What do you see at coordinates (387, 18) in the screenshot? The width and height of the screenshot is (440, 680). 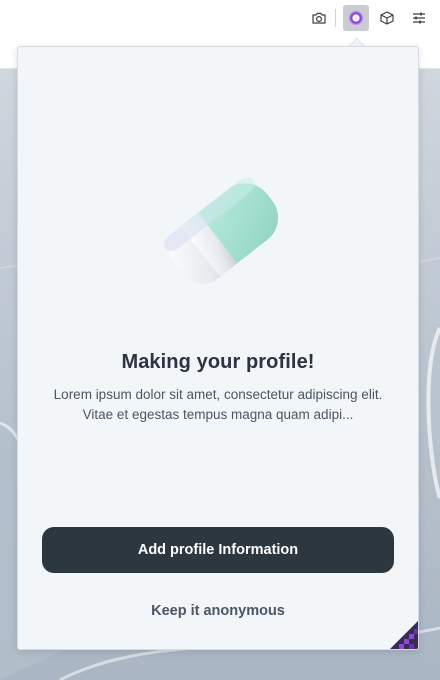 I see `cube-icon` at bounding box center [387, 18].